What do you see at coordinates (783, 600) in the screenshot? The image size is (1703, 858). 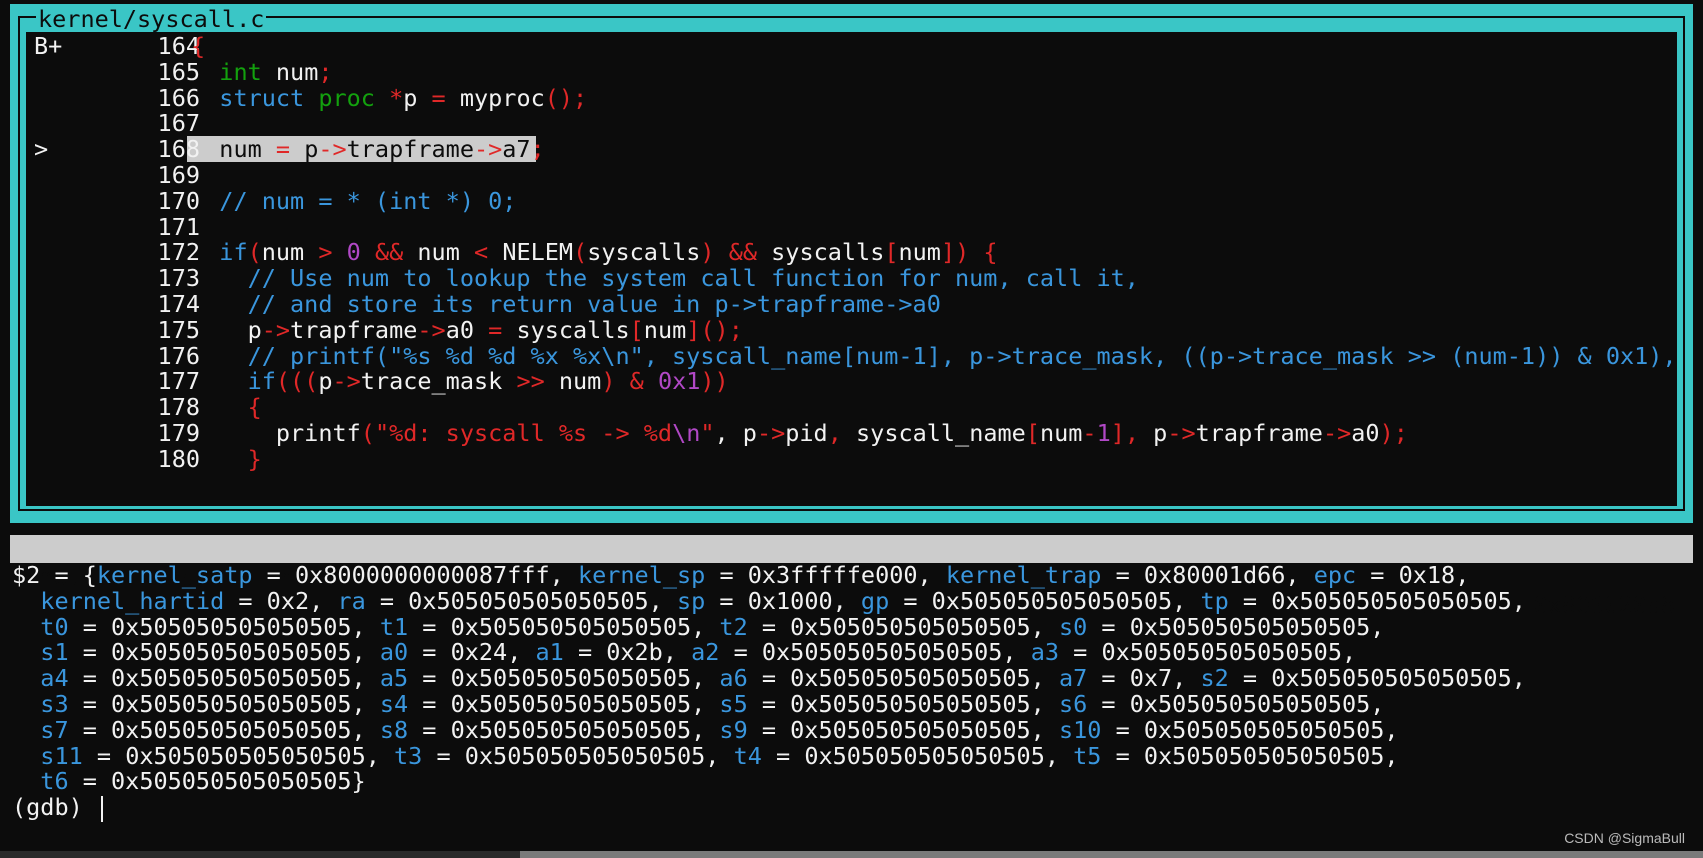 I see `console-text: = 0x1000,` at bounding box center [783, 600].